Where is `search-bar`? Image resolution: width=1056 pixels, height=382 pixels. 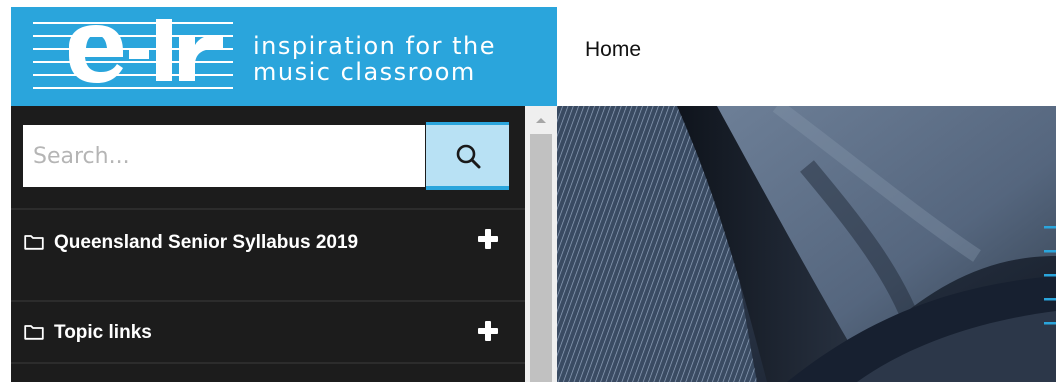 search-bar is located at coordinates (268, 158).